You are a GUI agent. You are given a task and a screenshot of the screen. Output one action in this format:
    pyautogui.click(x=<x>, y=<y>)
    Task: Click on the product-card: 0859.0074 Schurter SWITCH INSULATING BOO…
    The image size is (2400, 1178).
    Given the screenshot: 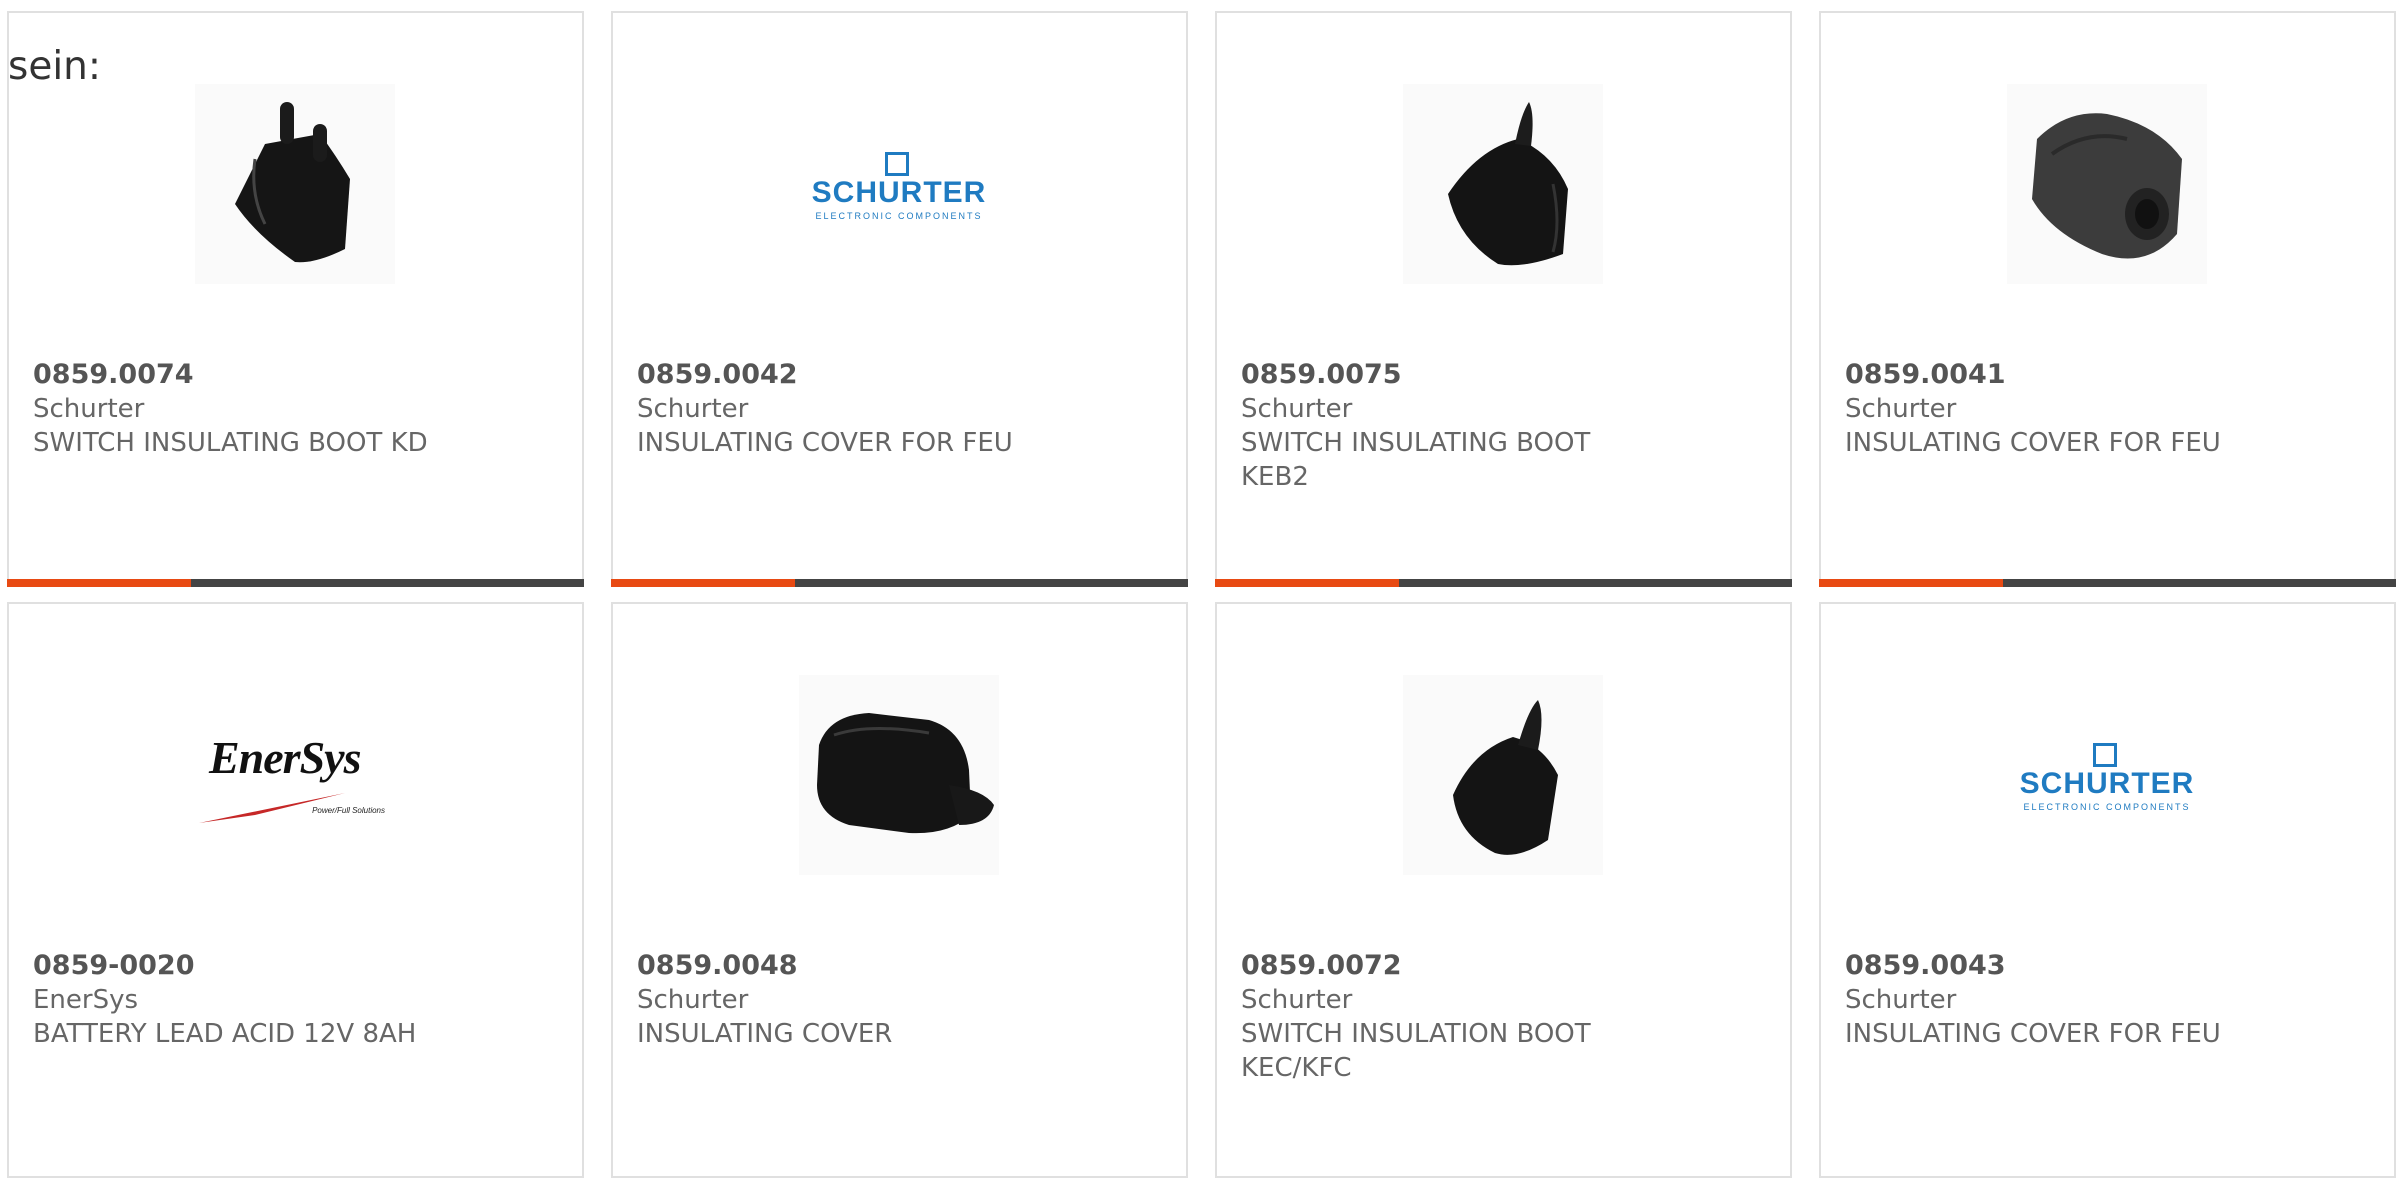 What is the action you would take?
    pyautogui.click(x=295, y=299)
    